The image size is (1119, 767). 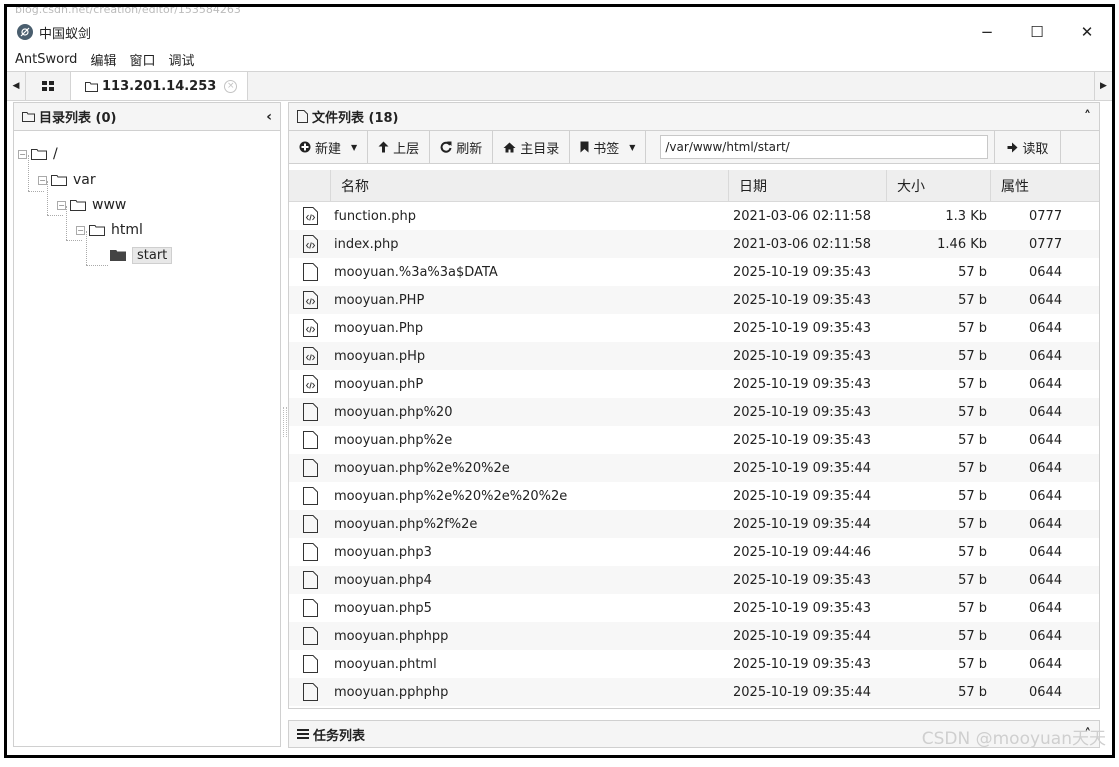 What do you see at coordinates (462, 147) in the screenshot?
I see `refresh-button: 刷新` at bounding box center [462, 147].